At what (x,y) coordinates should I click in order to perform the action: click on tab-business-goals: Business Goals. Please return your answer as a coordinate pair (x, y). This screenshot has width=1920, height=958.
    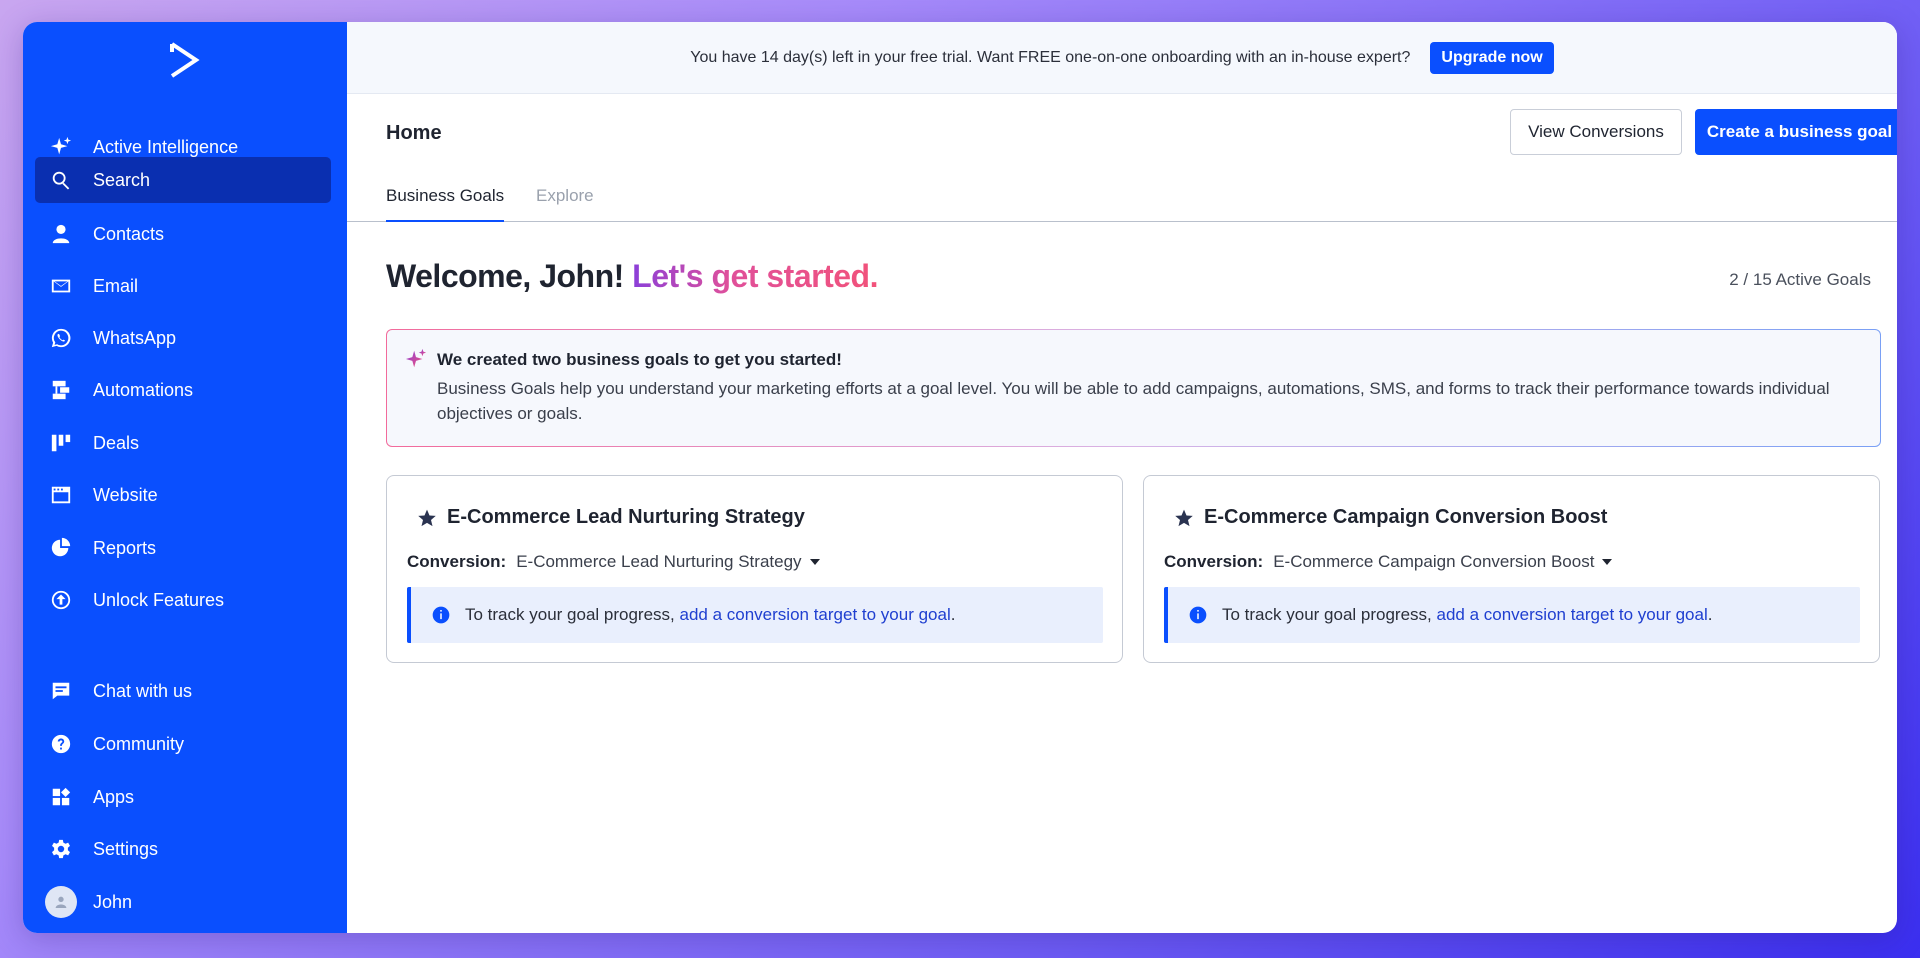
    Looking at the image, I should click on (445, 204).